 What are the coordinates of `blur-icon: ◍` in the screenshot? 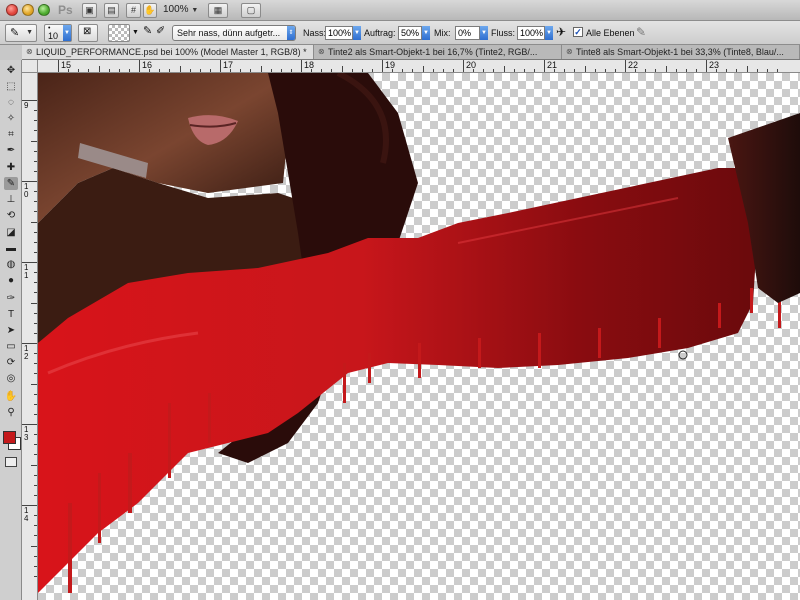 It's located at (11, 264).